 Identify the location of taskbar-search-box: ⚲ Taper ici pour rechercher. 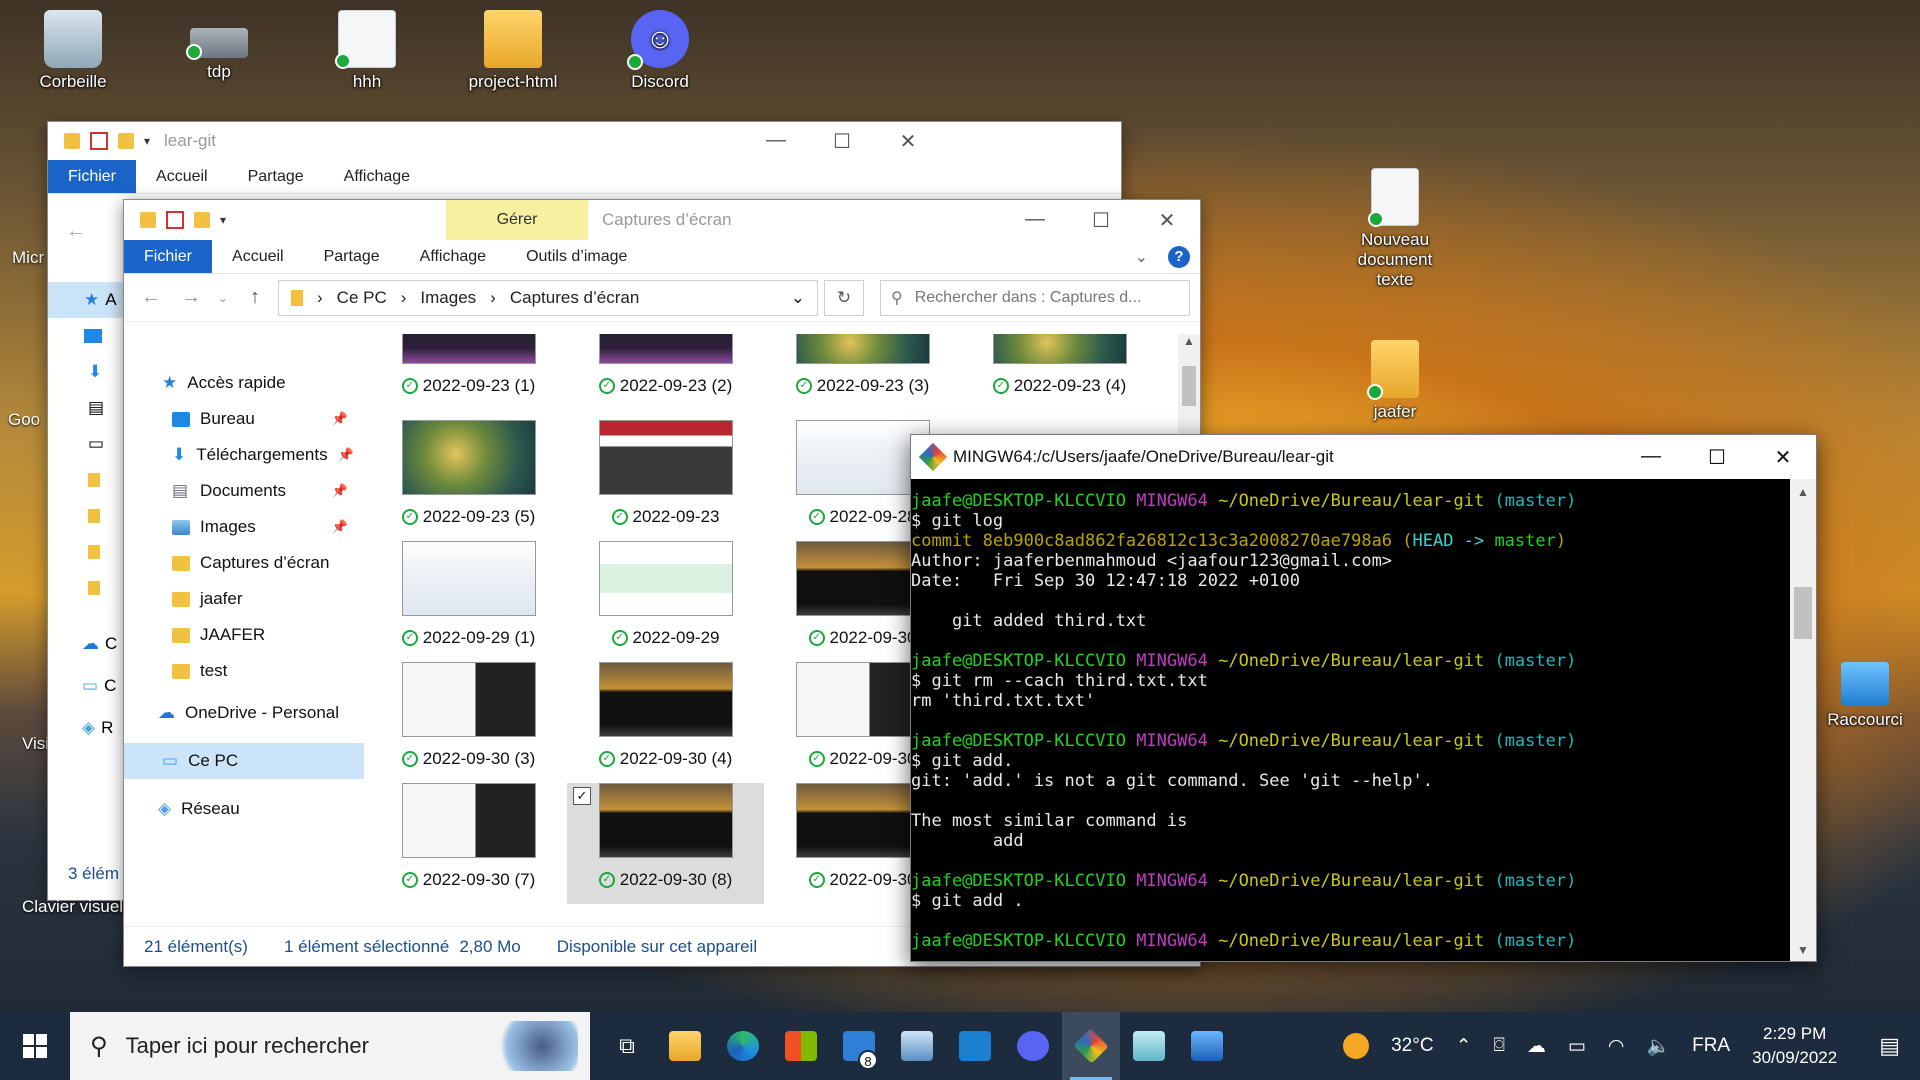
(330, 1046).